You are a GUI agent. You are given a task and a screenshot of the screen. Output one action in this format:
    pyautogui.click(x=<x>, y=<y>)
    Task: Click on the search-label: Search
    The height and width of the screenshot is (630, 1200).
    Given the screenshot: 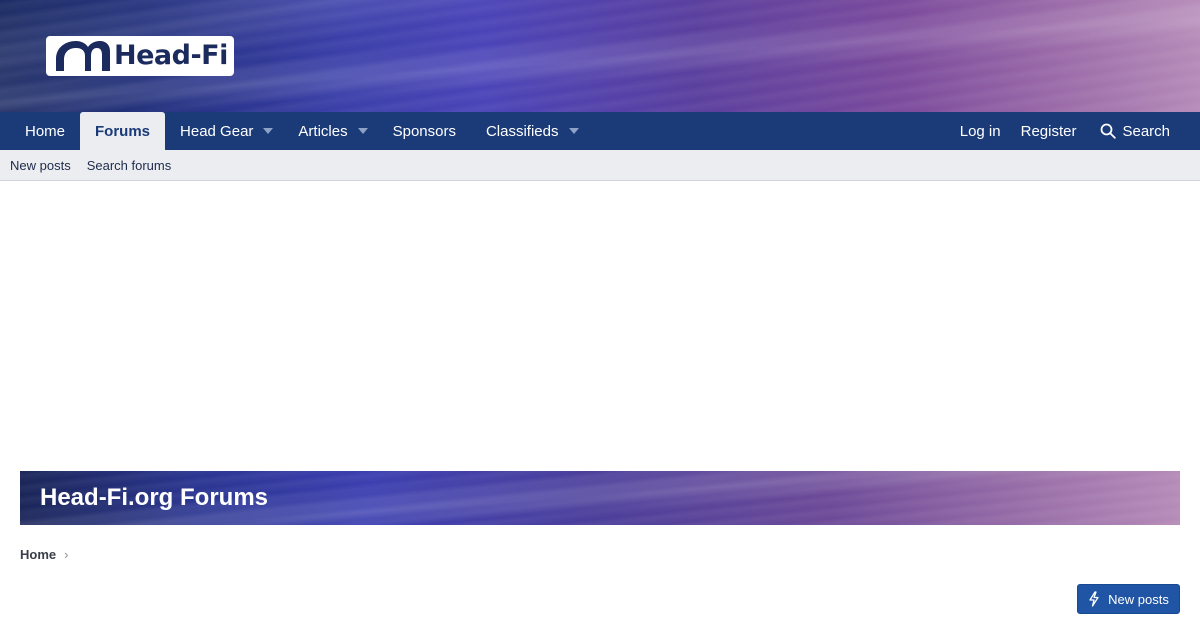 What is the action you would take?
    pyautogui.click(x=1146, y=131)
    